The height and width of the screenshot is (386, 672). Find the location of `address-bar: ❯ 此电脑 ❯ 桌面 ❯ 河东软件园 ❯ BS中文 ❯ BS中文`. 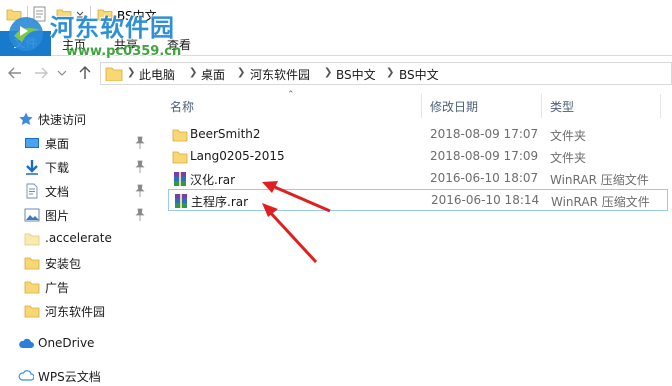

address-bar: ❯ 此电脑 ❯ 桌面 ❯ 河东软件园 ❯ BS中文 ❯ BS中文 is located at coordinates (386, 73).